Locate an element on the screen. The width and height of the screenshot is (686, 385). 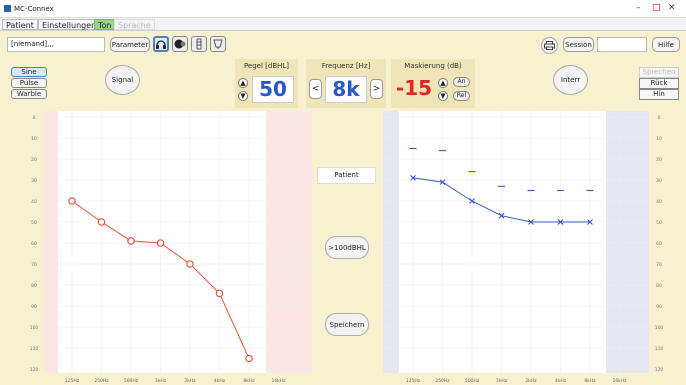
level-header: Pegel [dBHL] is located at coordinates (266, 66).